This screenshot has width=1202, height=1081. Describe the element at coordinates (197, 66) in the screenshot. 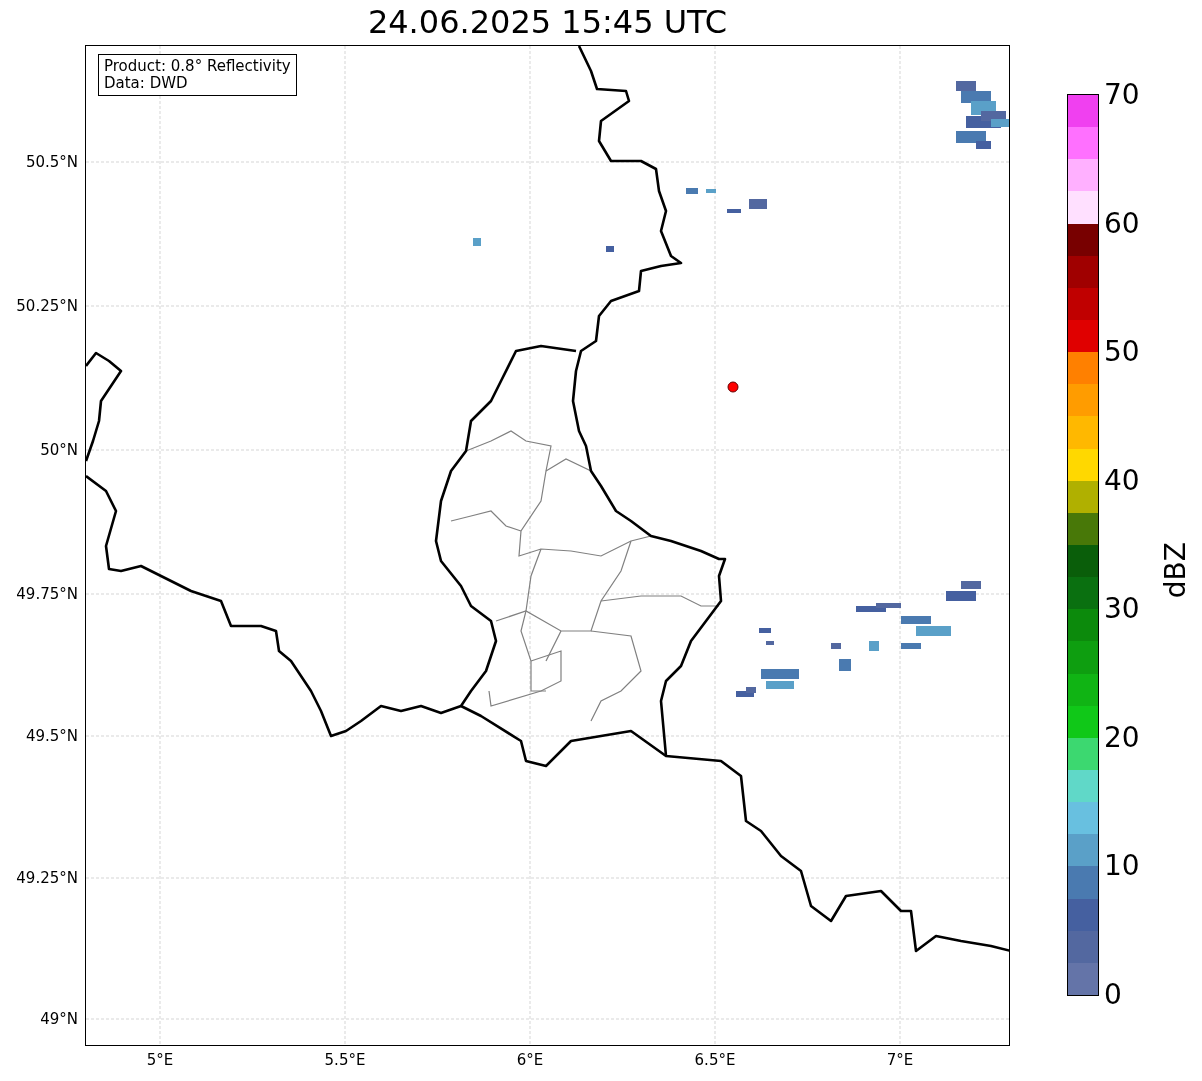

I see `info-text: Product: 0.8° Reflectivity` at that location.